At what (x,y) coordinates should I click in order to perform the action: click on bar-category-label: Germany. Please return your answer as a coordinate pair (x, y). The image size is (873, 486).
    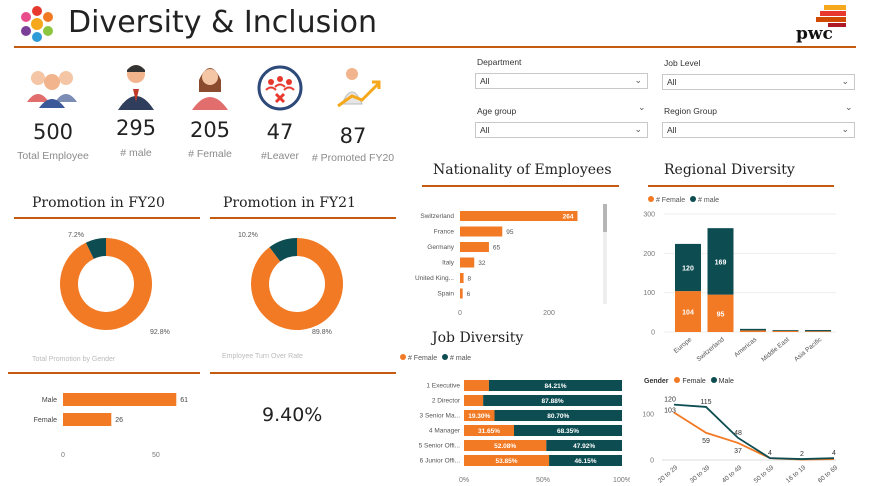
    Looking at the image, I should click on (440, 247).